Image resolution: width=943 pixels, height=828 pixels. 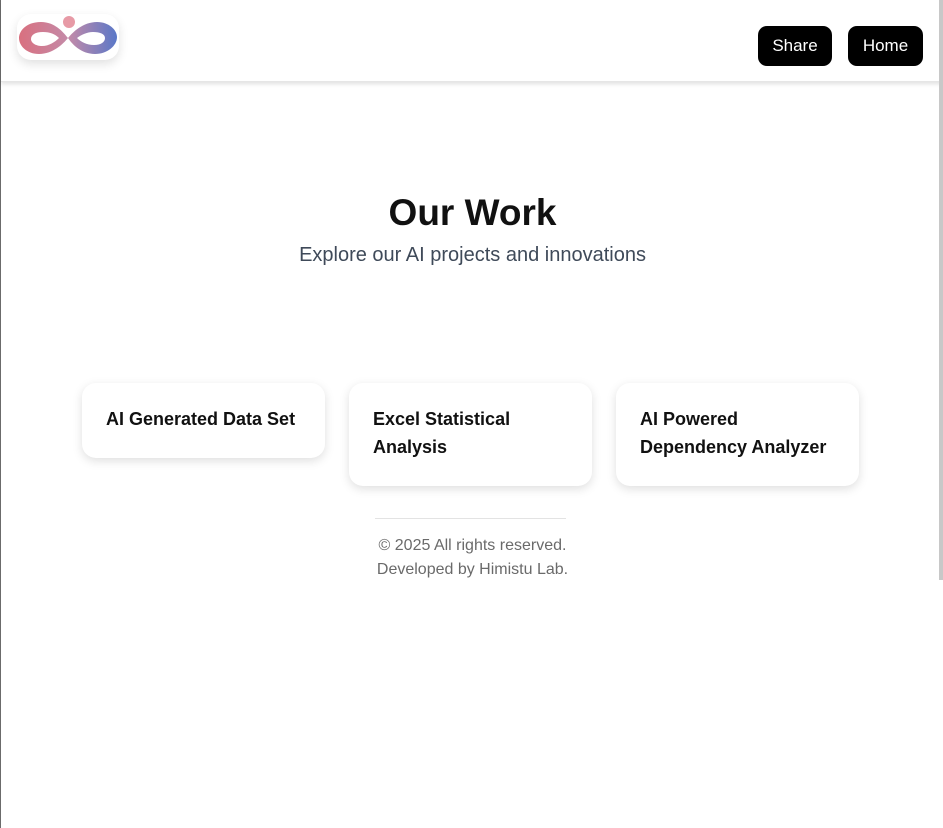 I want to click on project-card-ai-powered-dependency-analyzer: AI Powered Dependency Analyzer, so click(x=737, y=434).